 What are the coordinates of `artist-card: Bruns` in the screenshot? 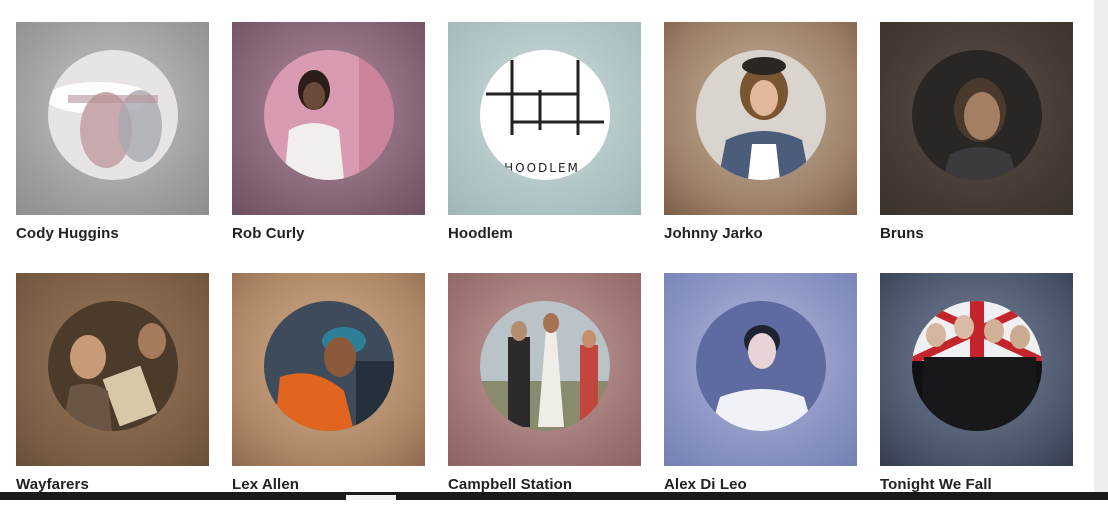 It's located at (976, 147).